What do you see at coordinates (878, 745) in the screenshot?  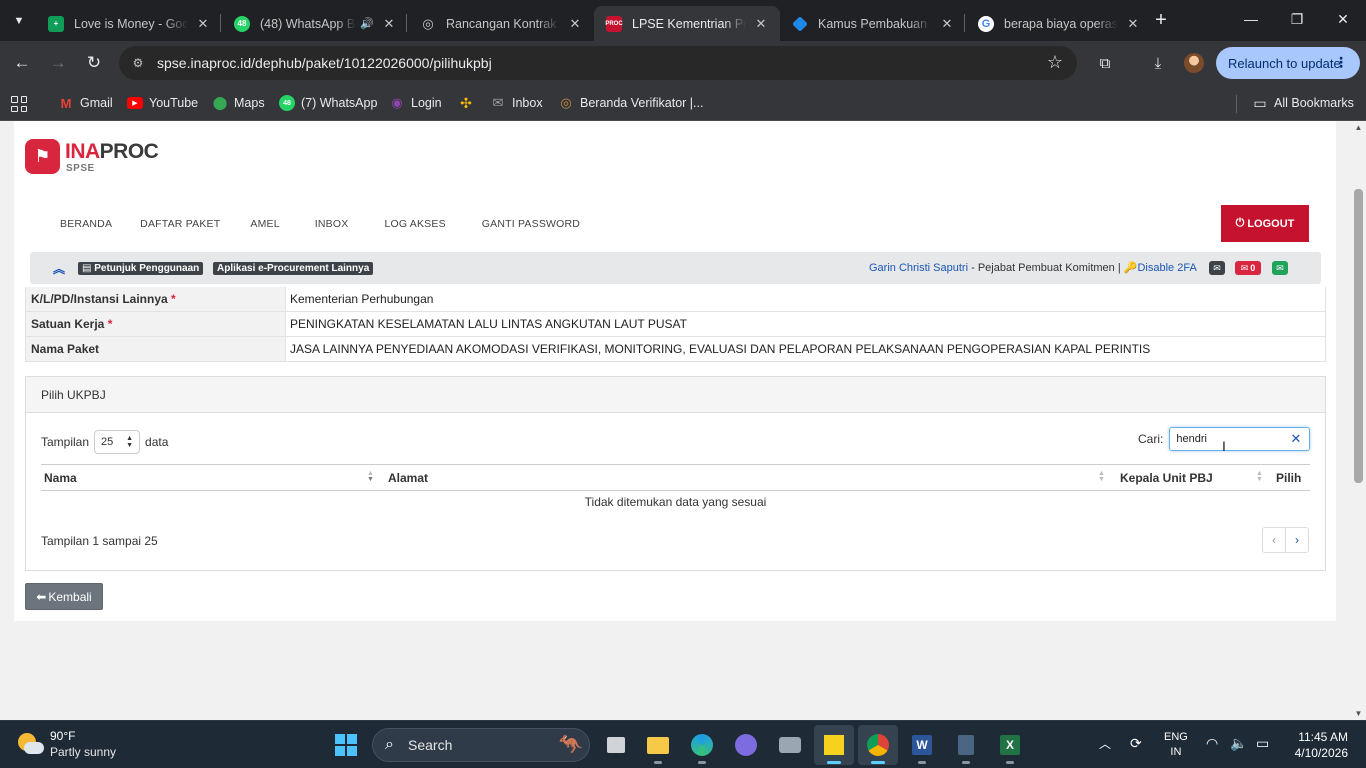 I see `chrome-button` at bounding box center [878, 745].